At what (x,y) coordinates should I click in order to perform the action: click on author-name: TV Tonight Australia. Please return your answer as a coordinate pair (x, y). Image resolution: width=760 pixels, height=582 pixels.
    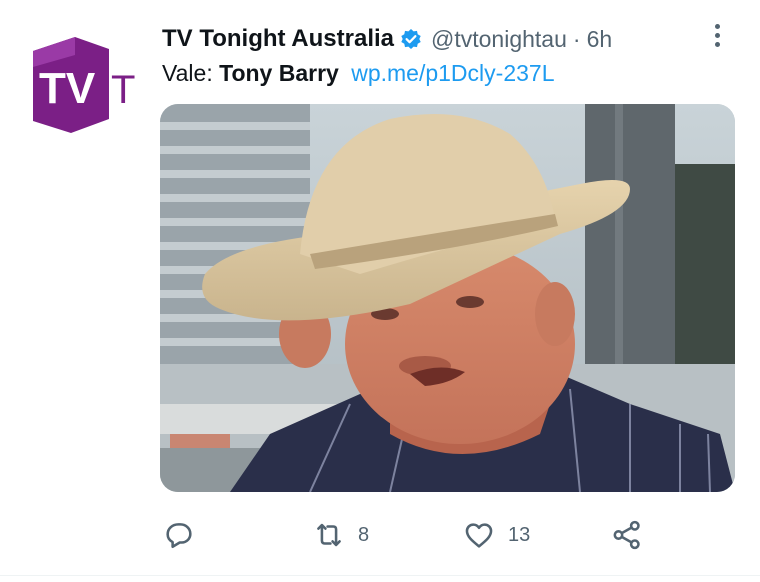
    Looking at the image, I should click on (278, 39).